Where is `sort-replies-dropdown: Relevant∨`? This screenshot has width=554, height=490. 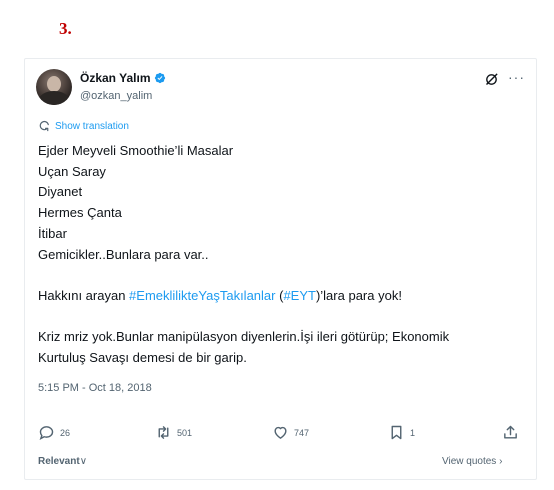 sort-replies-dropdown: Relevant∨ is located at coordinates (62, 461).